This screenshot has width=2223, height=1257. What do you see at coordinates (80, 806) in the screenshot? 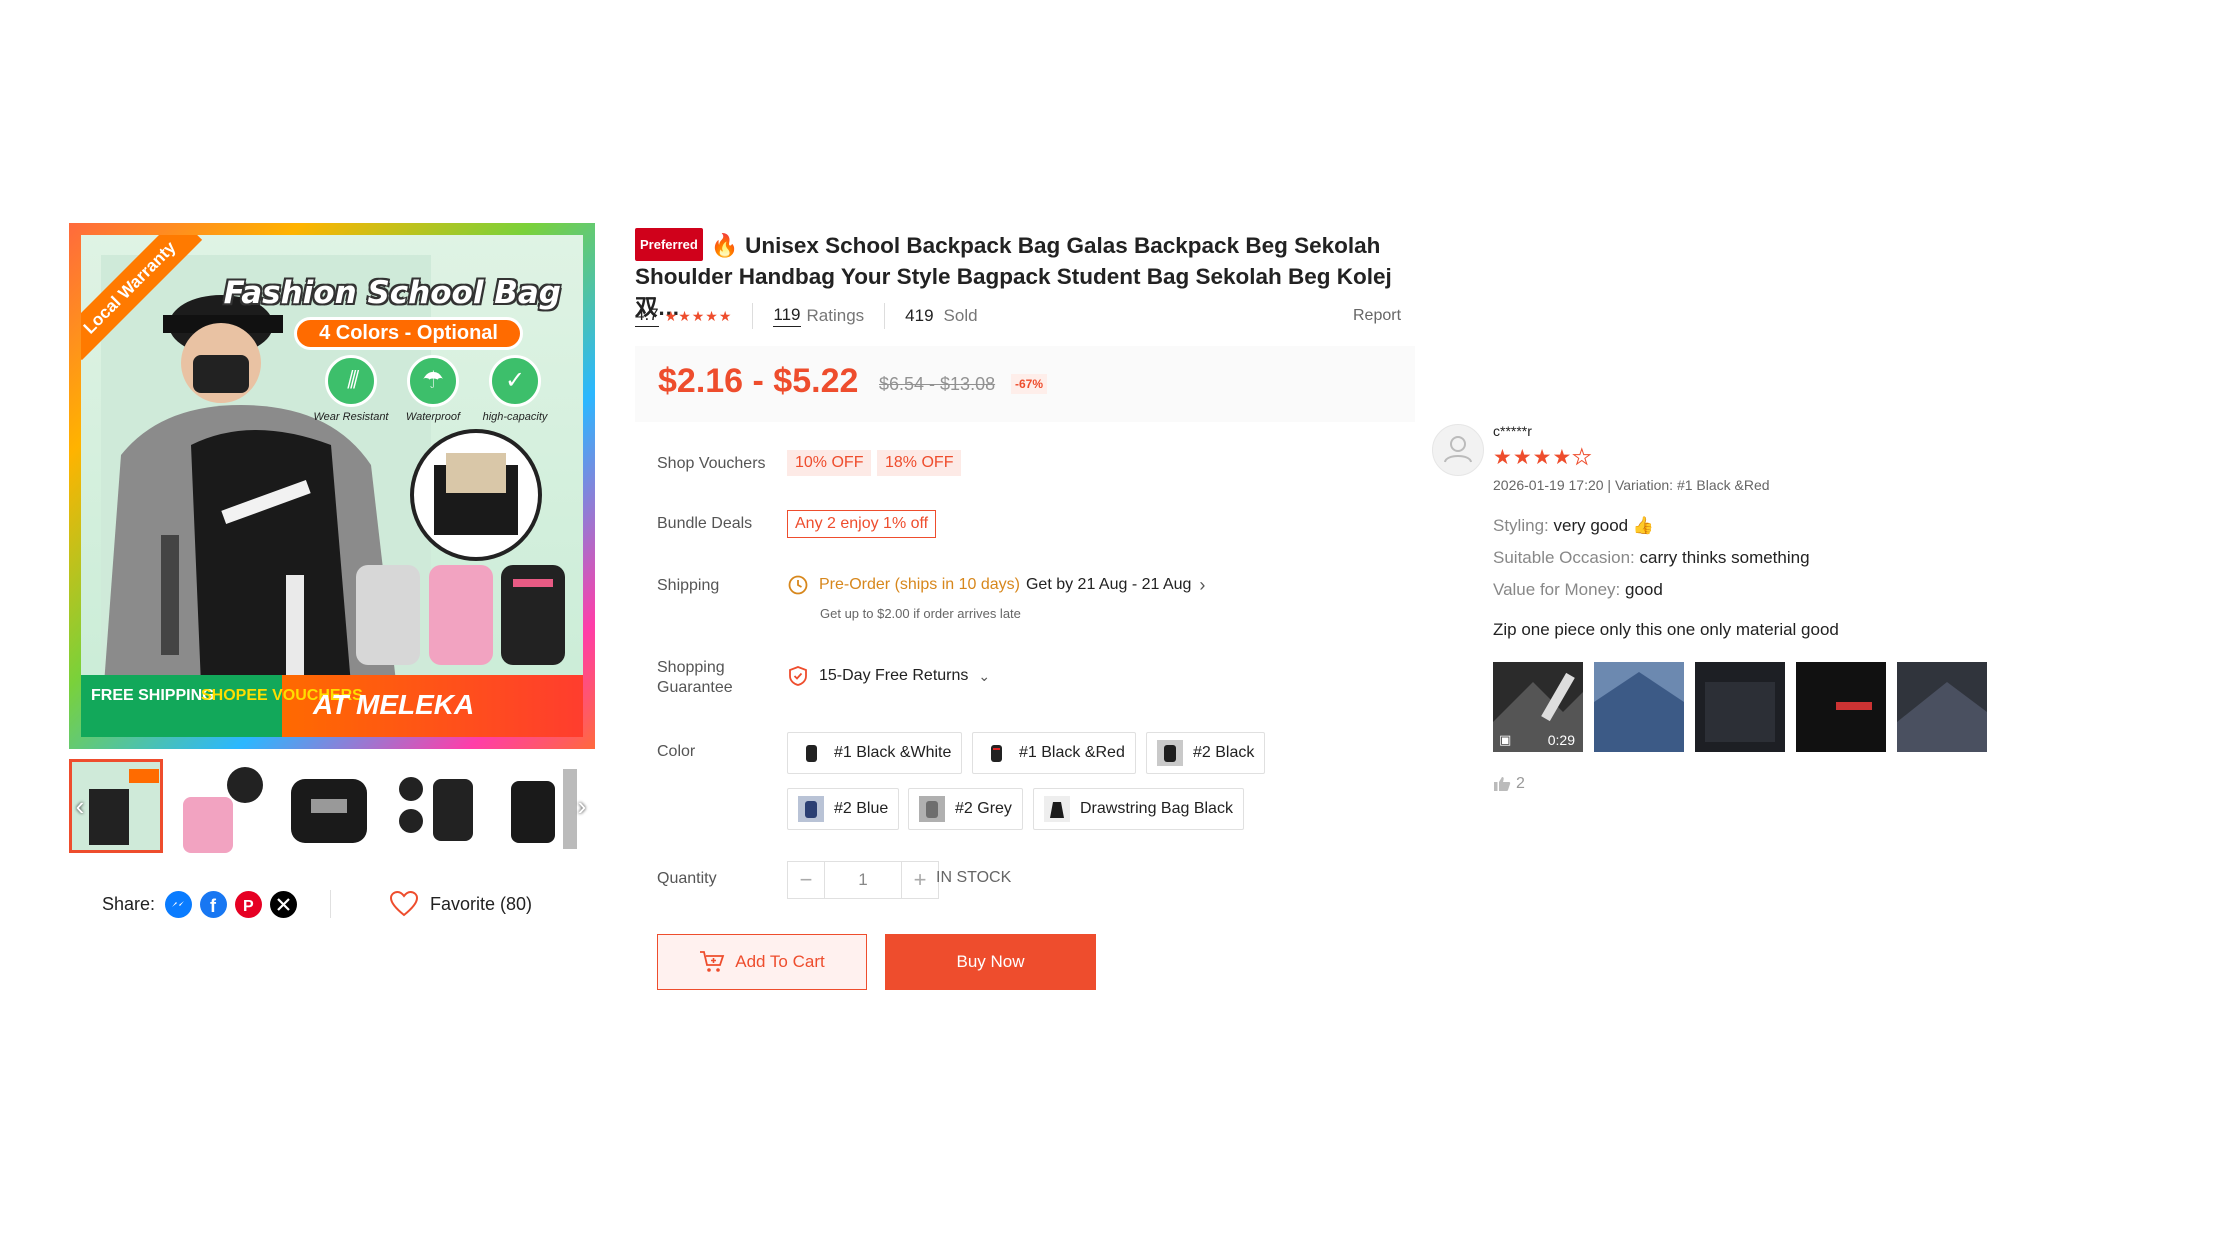
I see `chevron-left-icon: ‹` at bounding box center [80, 806].